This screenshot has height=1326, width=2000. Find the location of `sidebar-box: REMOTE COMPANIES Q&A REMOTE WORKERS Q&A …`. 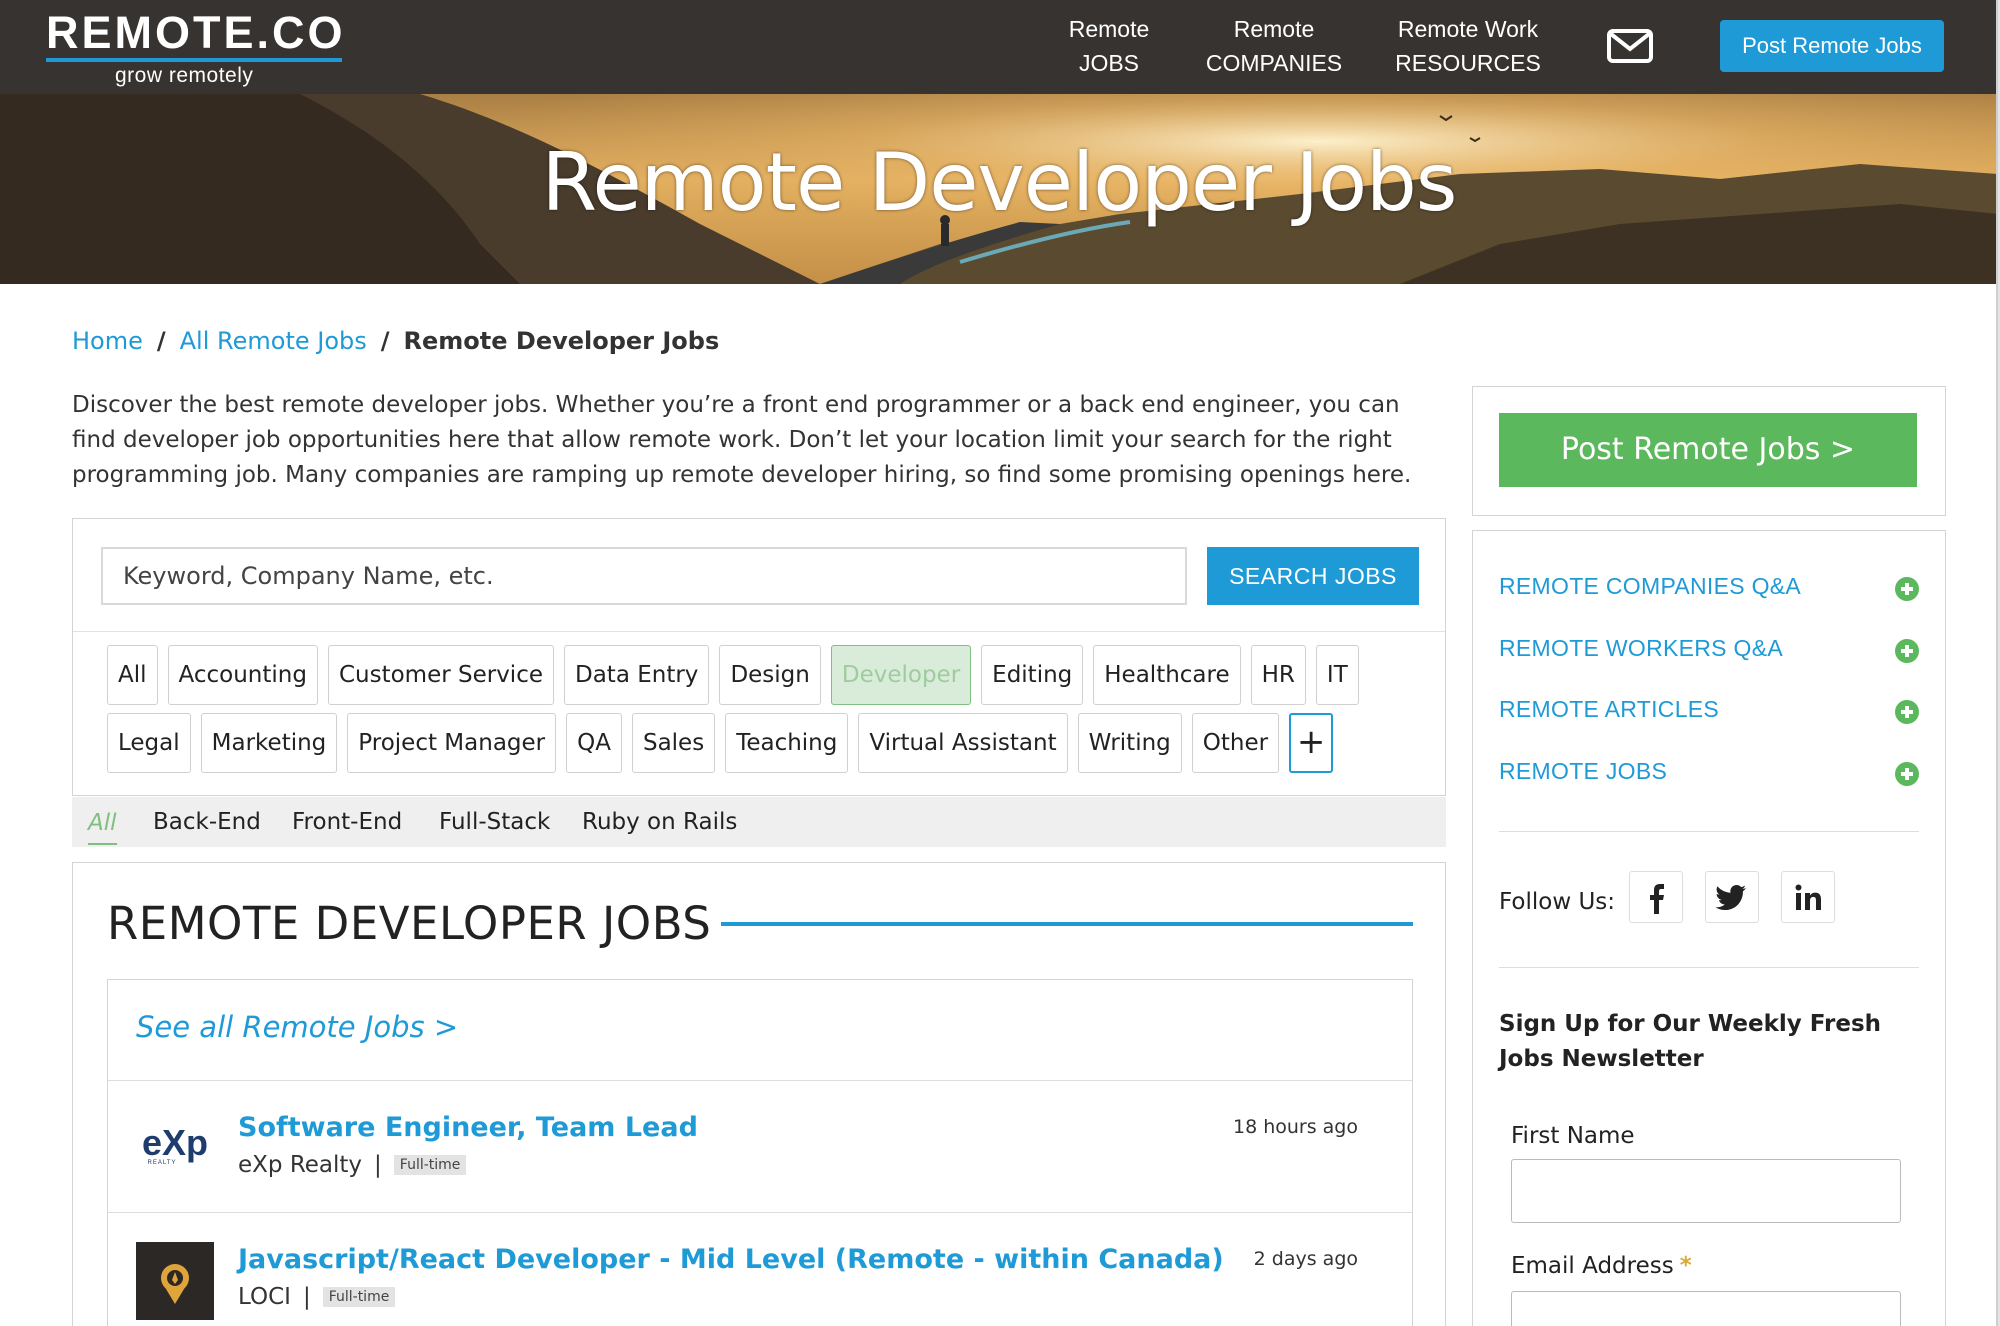

sidebar-box: REMOTE COMPANIES Q&A REMOTE WORKERS Q&A … is located at coordinates (1709, 928).